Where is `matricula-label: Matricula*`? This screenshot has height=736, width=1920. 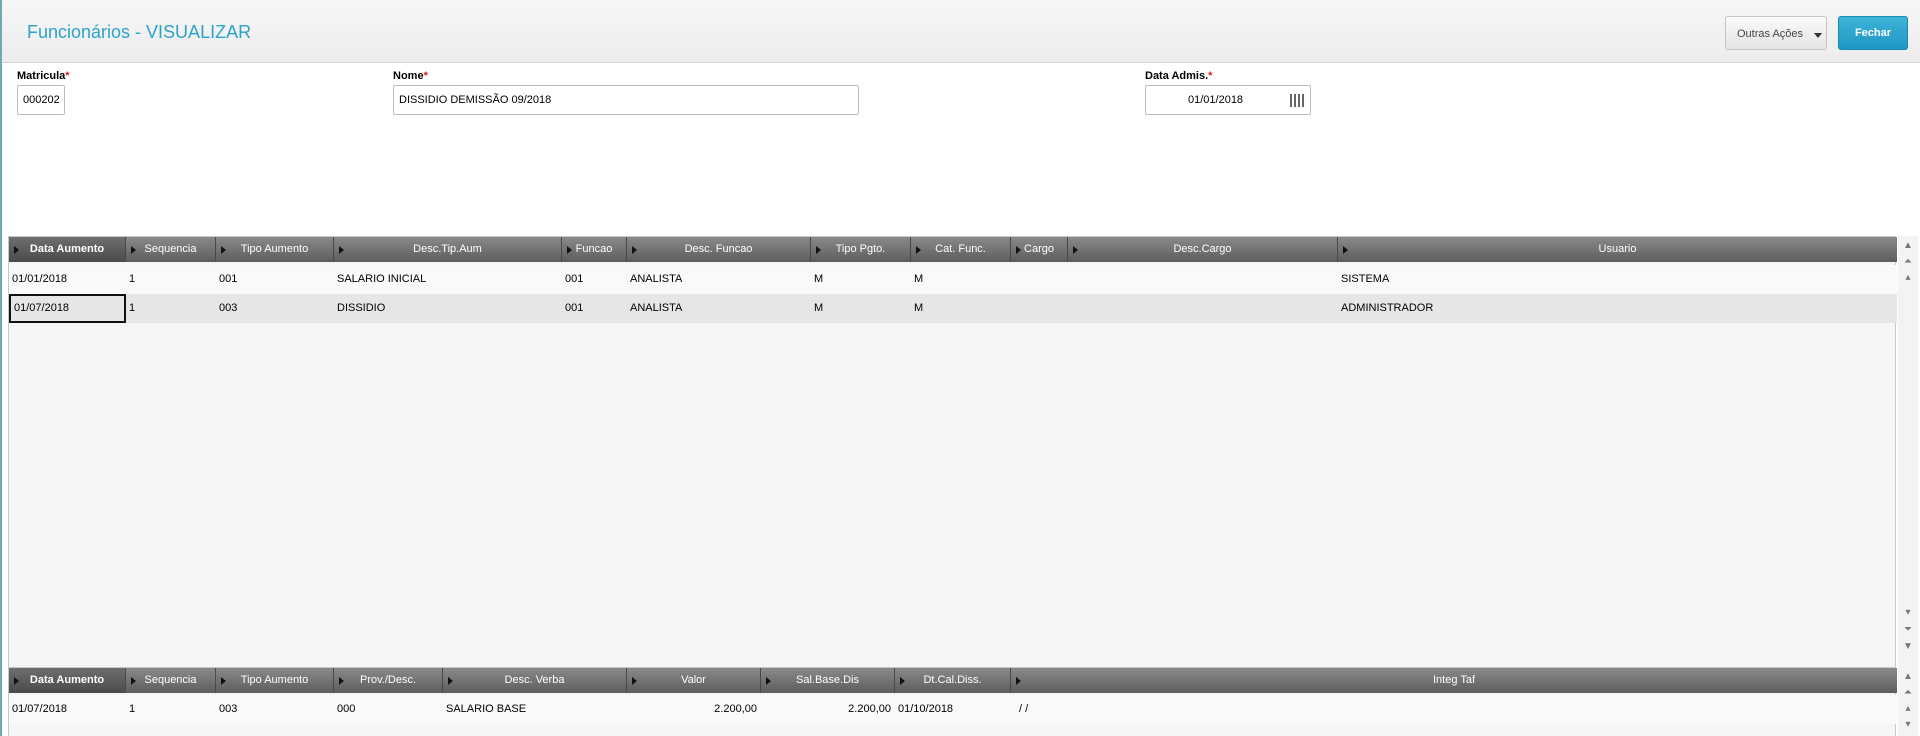
matricula-label: Matricula* is located at coordinates (43, 76).